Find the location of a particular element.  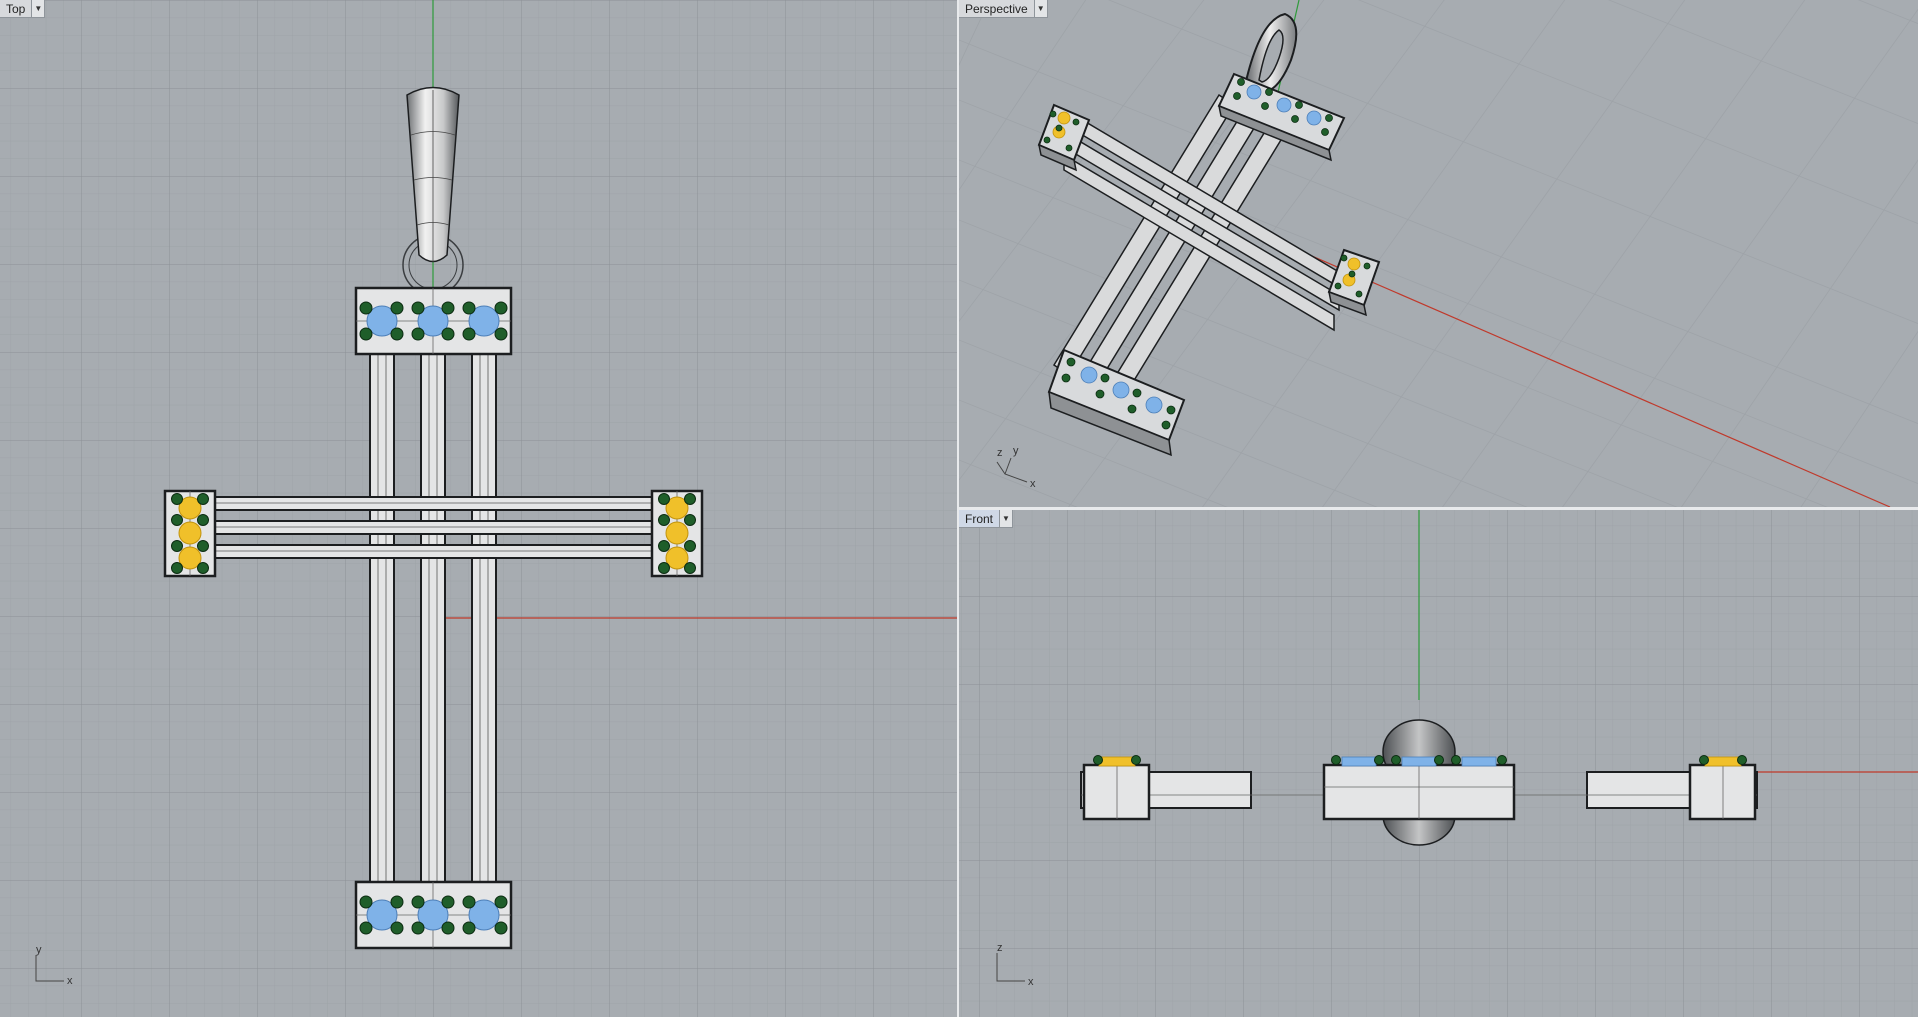

perspective-viewport-tab: Perspective ▼ is located at coordinates (1003, 9).